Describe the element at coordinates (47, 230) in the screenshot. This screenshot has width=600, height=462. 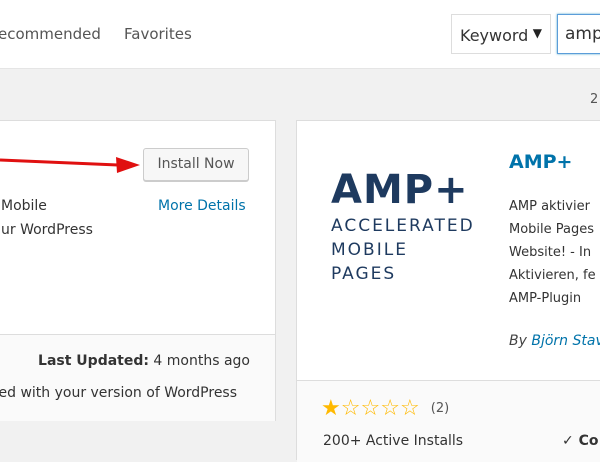
I see `description-line: ur WordPress` at that location.